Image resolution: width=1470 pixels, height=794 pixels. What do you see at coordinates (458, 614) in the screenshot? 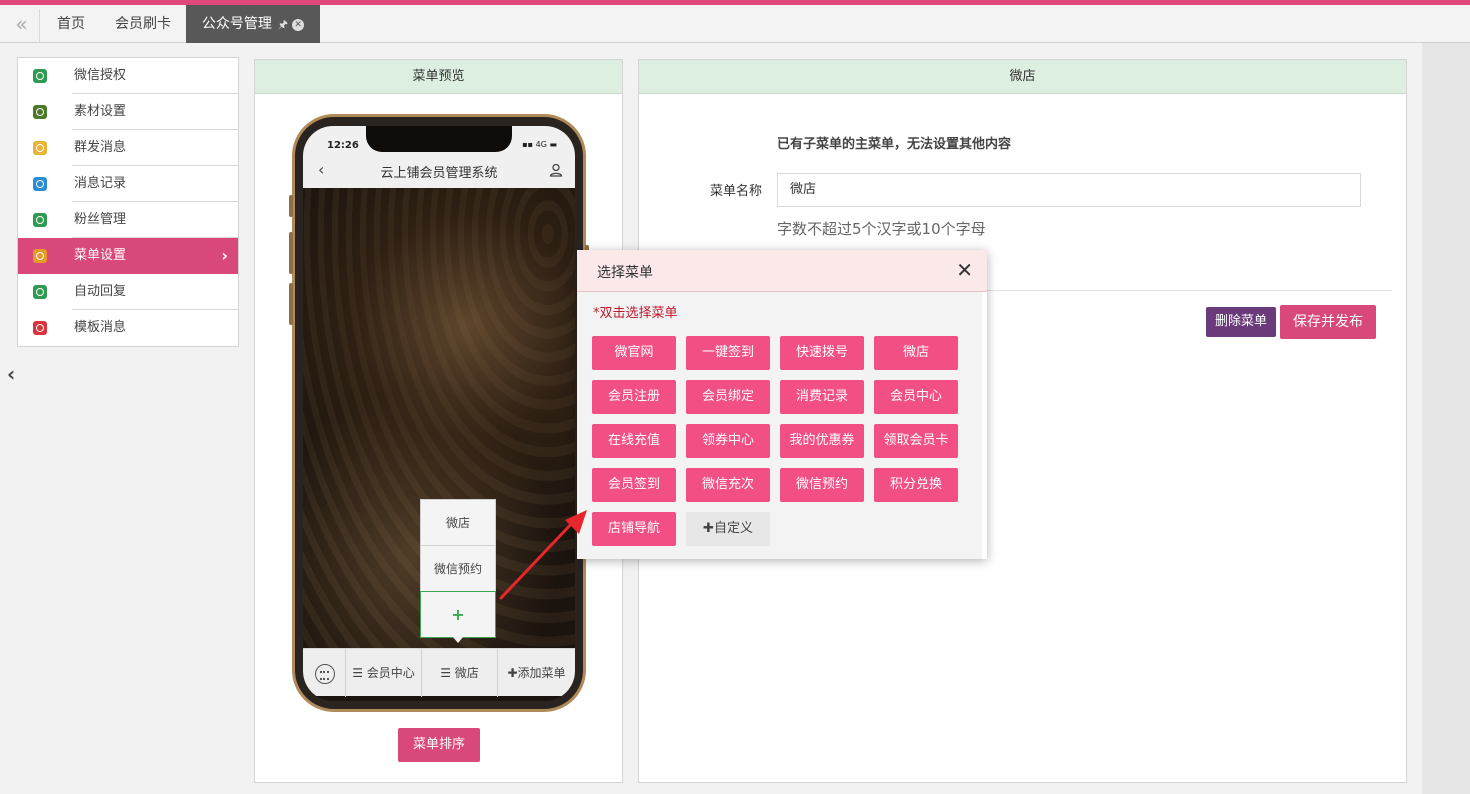
I see `submenu-add-button: +` at bounding box center [458, 614].